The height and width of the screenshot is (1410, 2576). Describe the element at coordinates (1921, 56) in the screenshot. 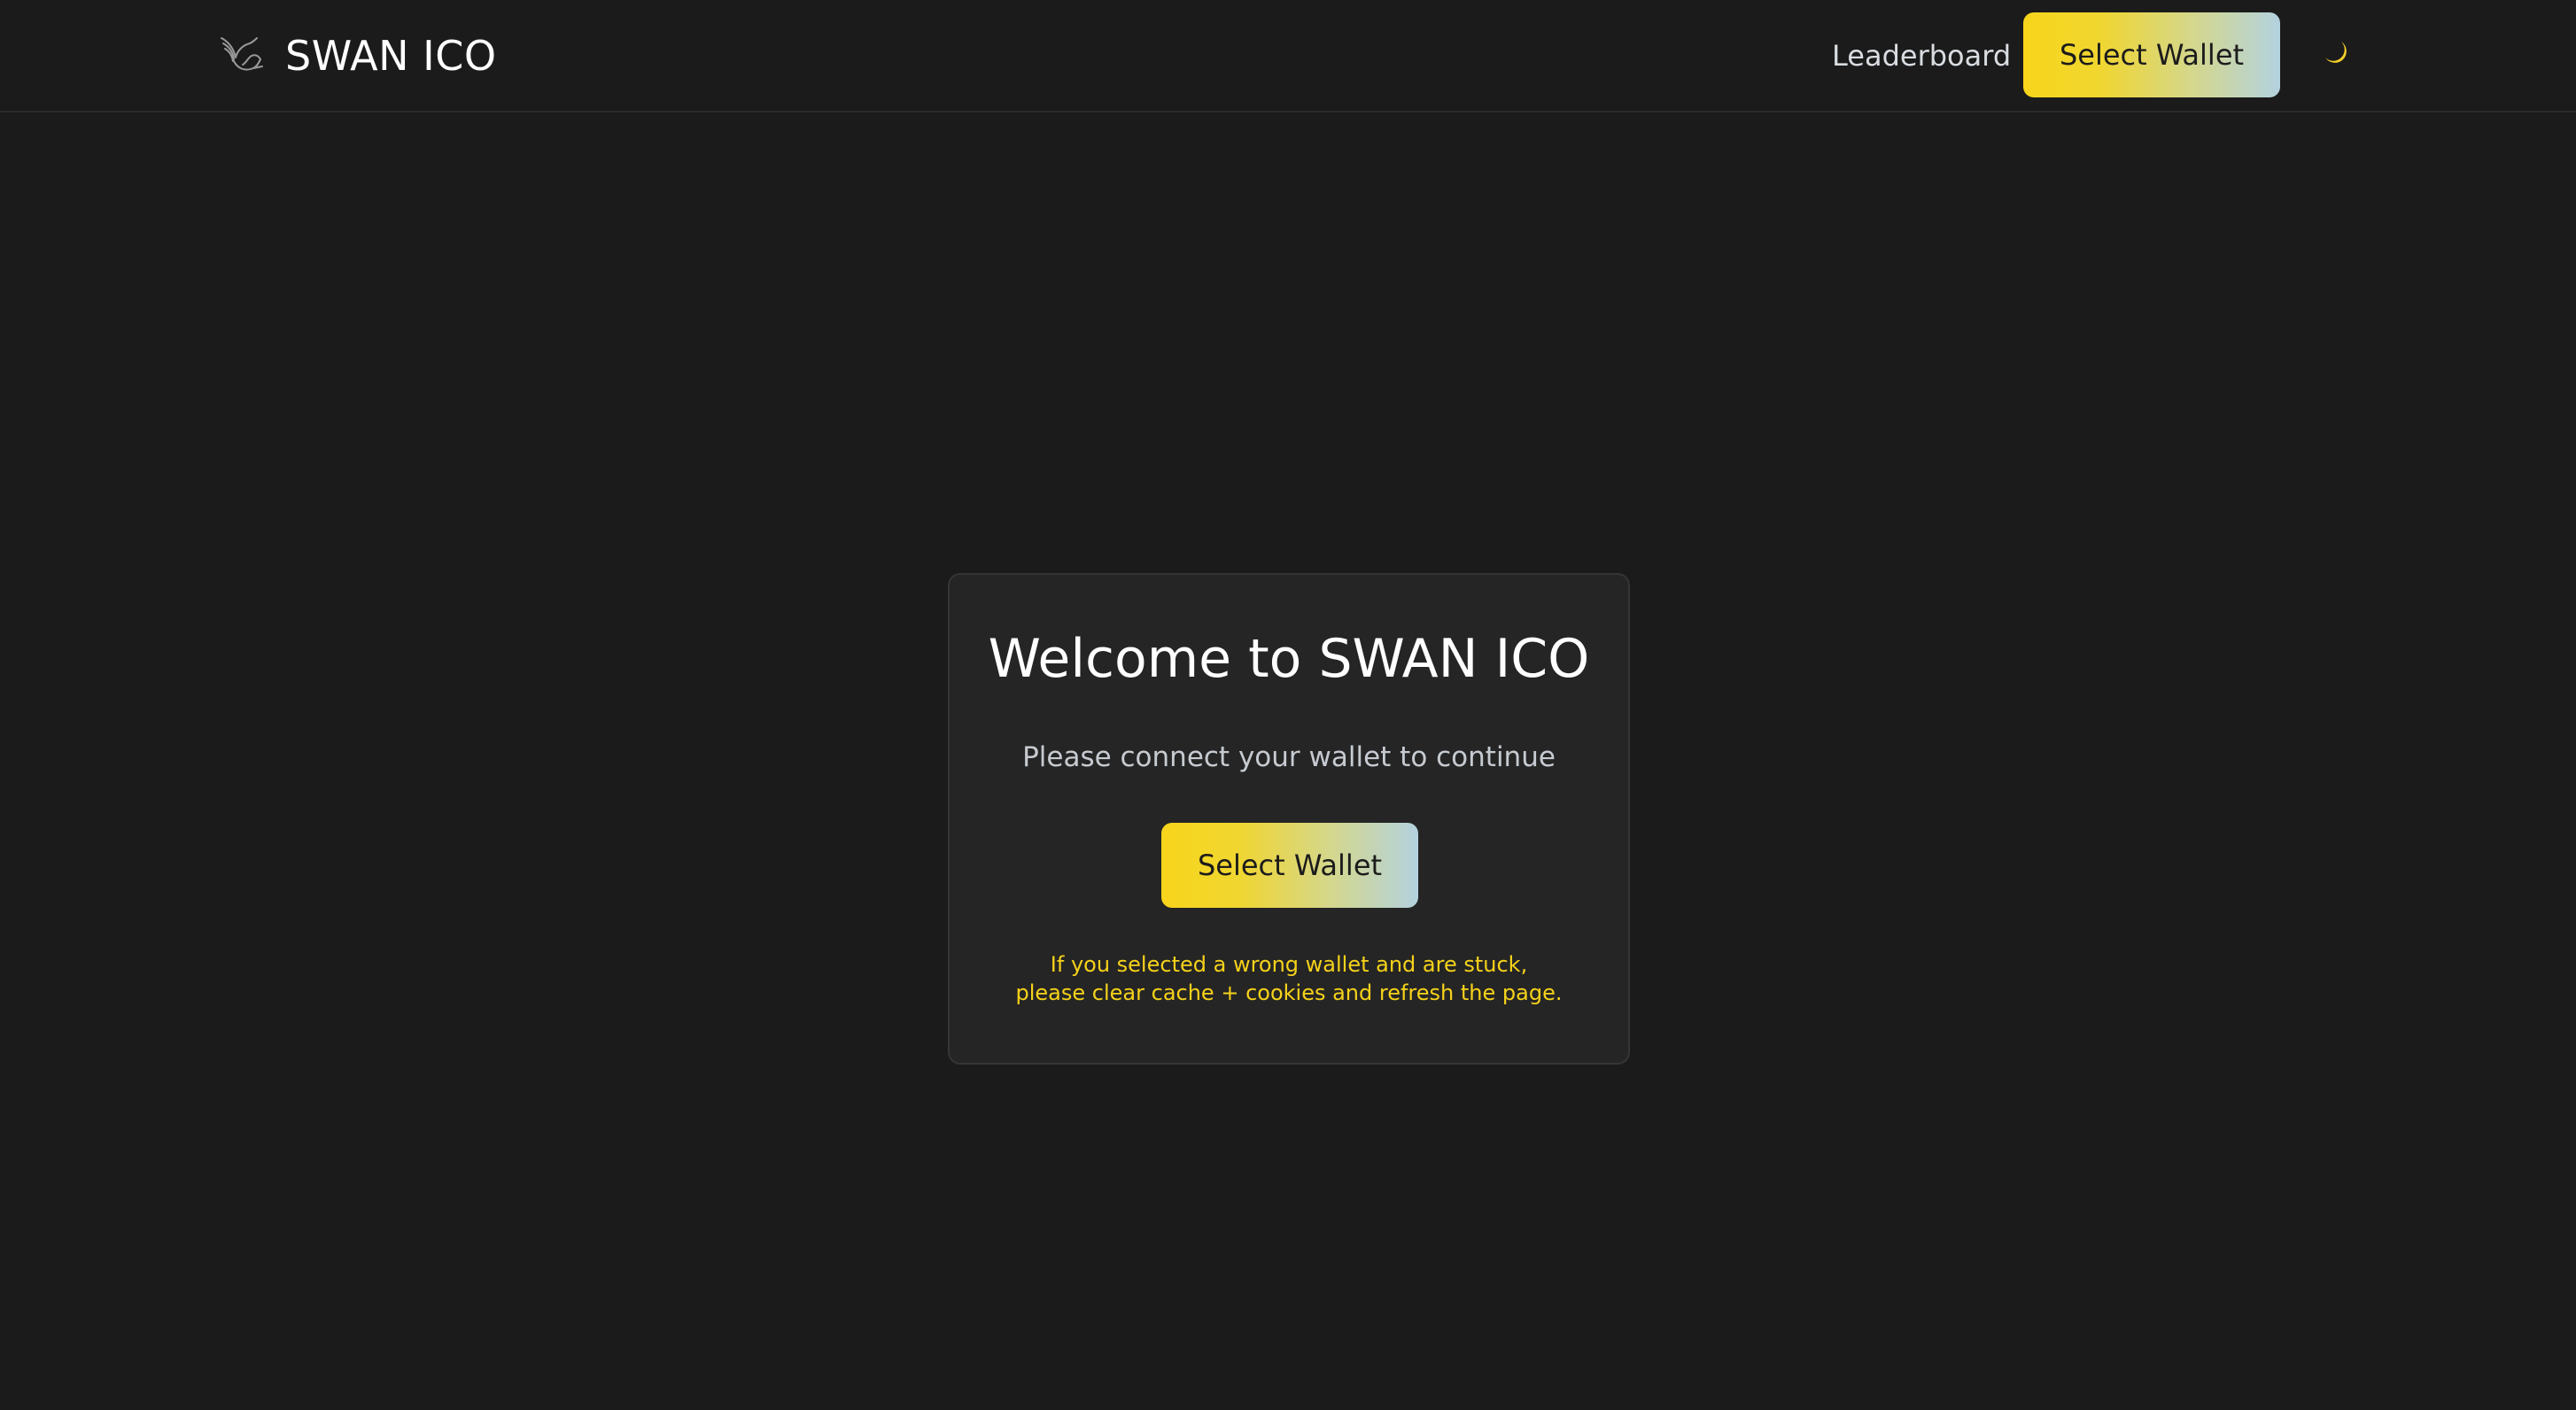

I see `nav-leaderboard-link: Leaderboard` at that location.